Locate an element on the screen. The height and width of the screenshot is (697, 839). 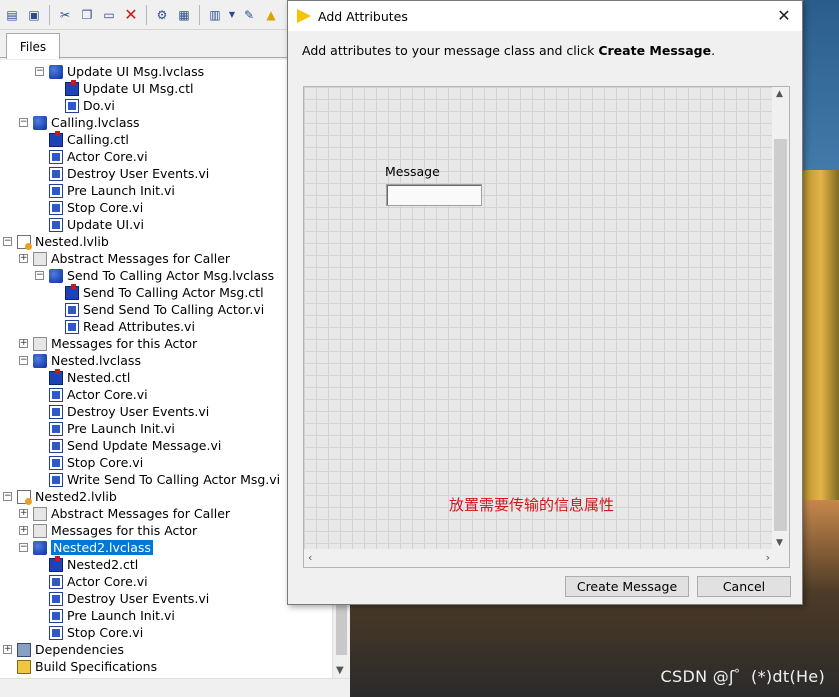
tree-item: Nested.ctl is located at coordinates (89, 377).